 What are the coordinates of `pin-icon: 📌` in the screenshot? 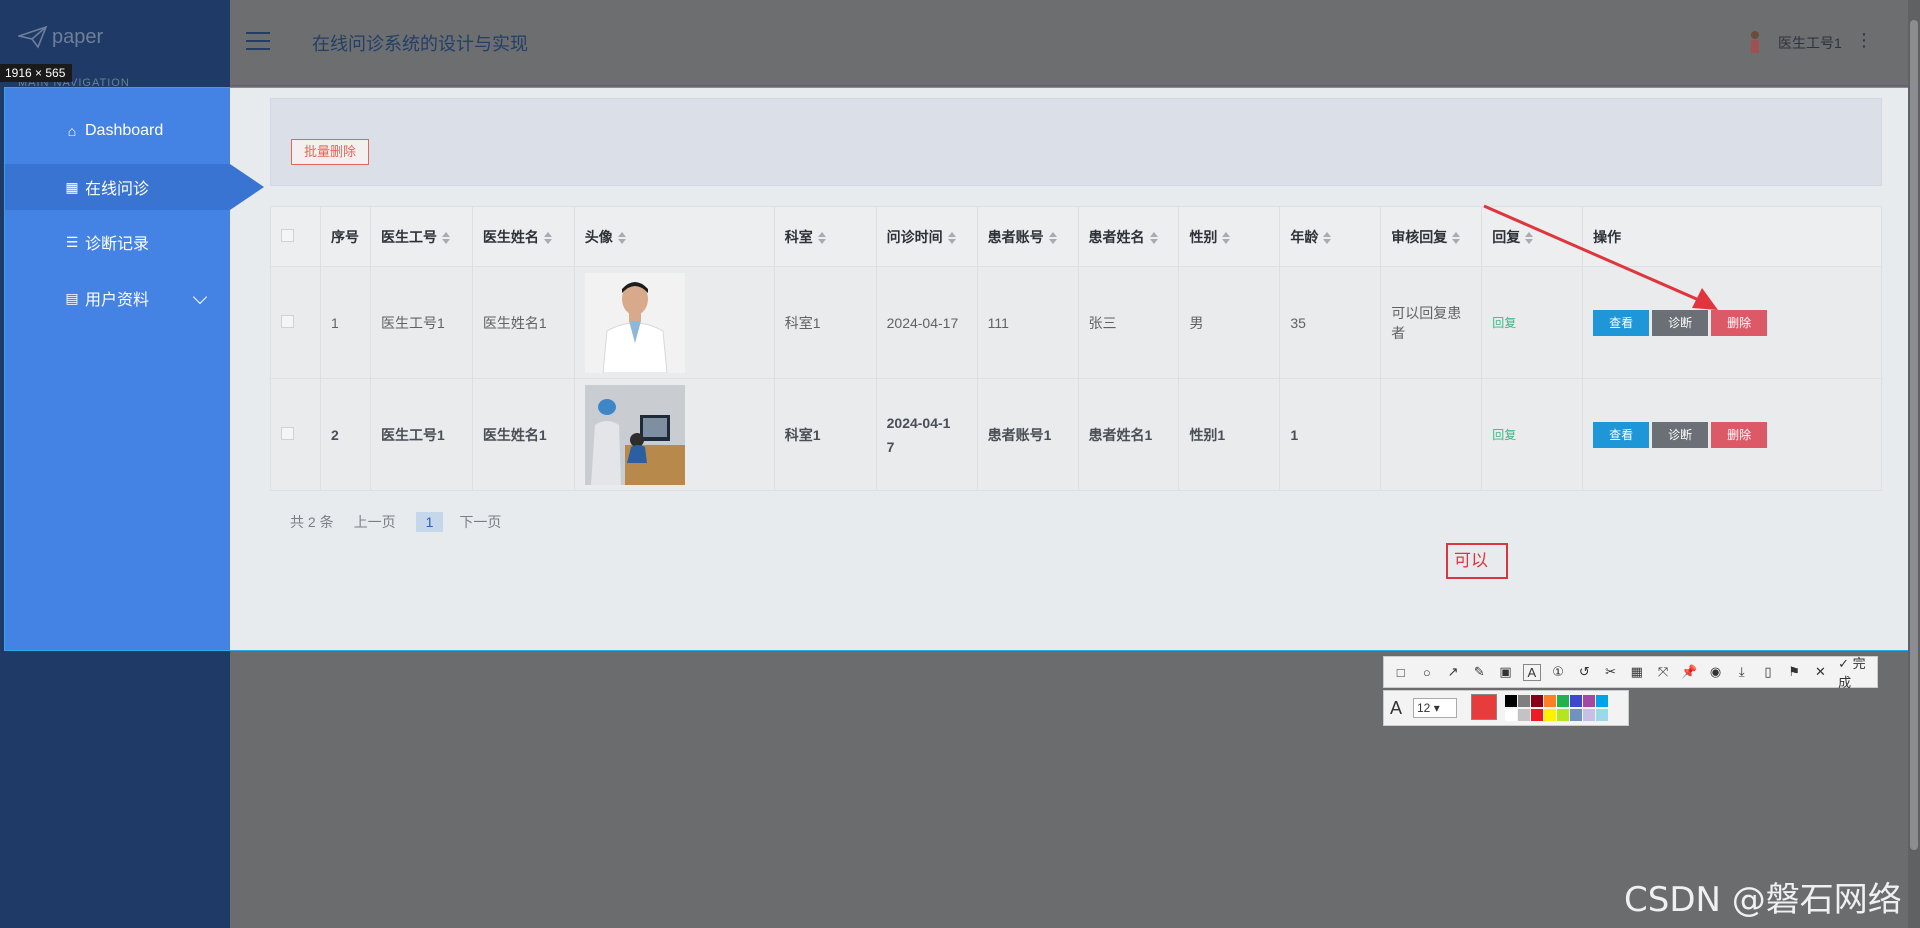 It's located at (1689, 672).